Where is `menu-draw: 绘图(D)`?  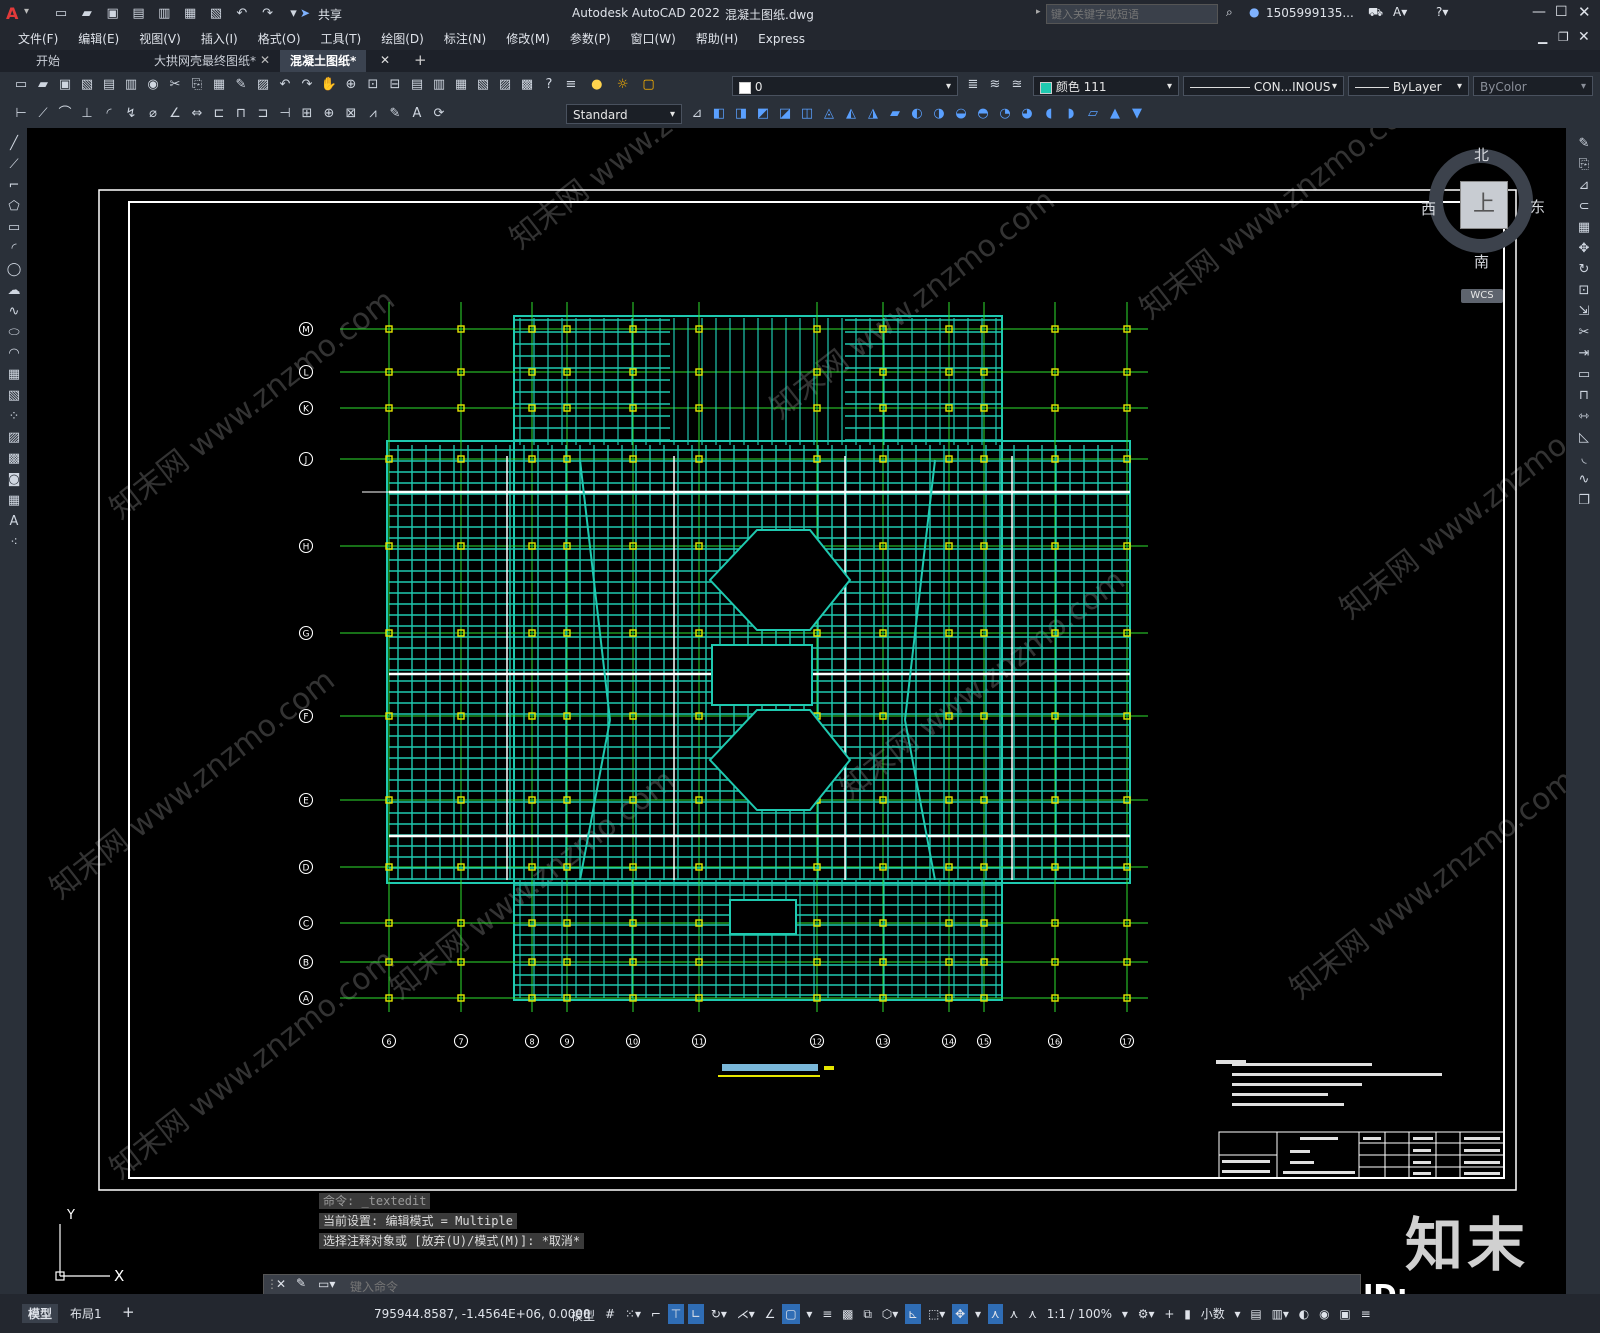 menu-draw: 绘图(D) is located at coordinates (402, 39).